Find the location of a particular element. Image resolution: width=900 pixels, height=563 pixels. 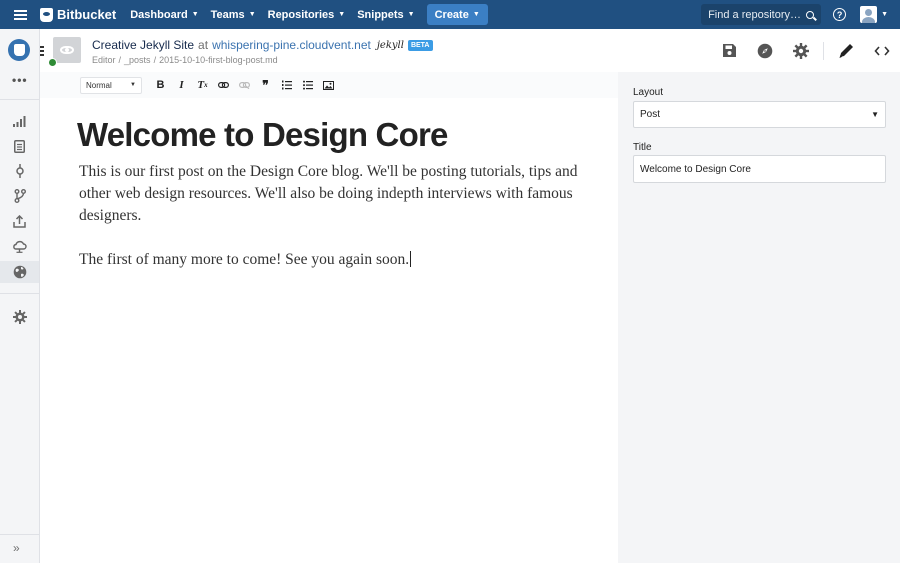

ordered-list-icon is located at coordinates (286, 85).